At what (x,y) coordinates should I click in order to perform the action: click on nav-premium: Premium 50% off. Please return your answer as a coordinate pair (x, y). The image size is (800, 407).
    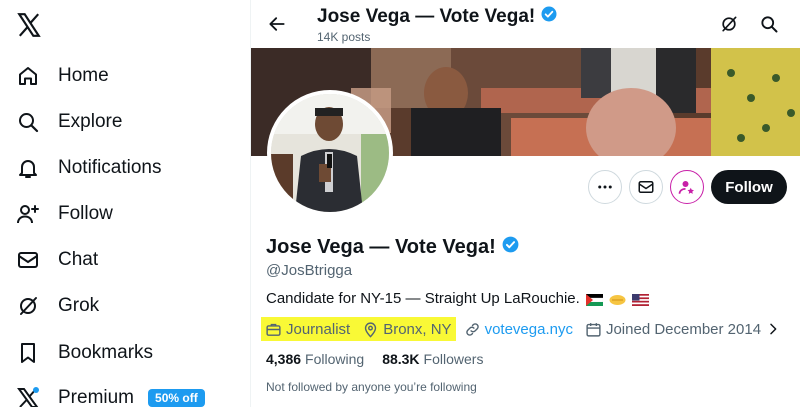
    Looking at the image, I should click on (109, 392).